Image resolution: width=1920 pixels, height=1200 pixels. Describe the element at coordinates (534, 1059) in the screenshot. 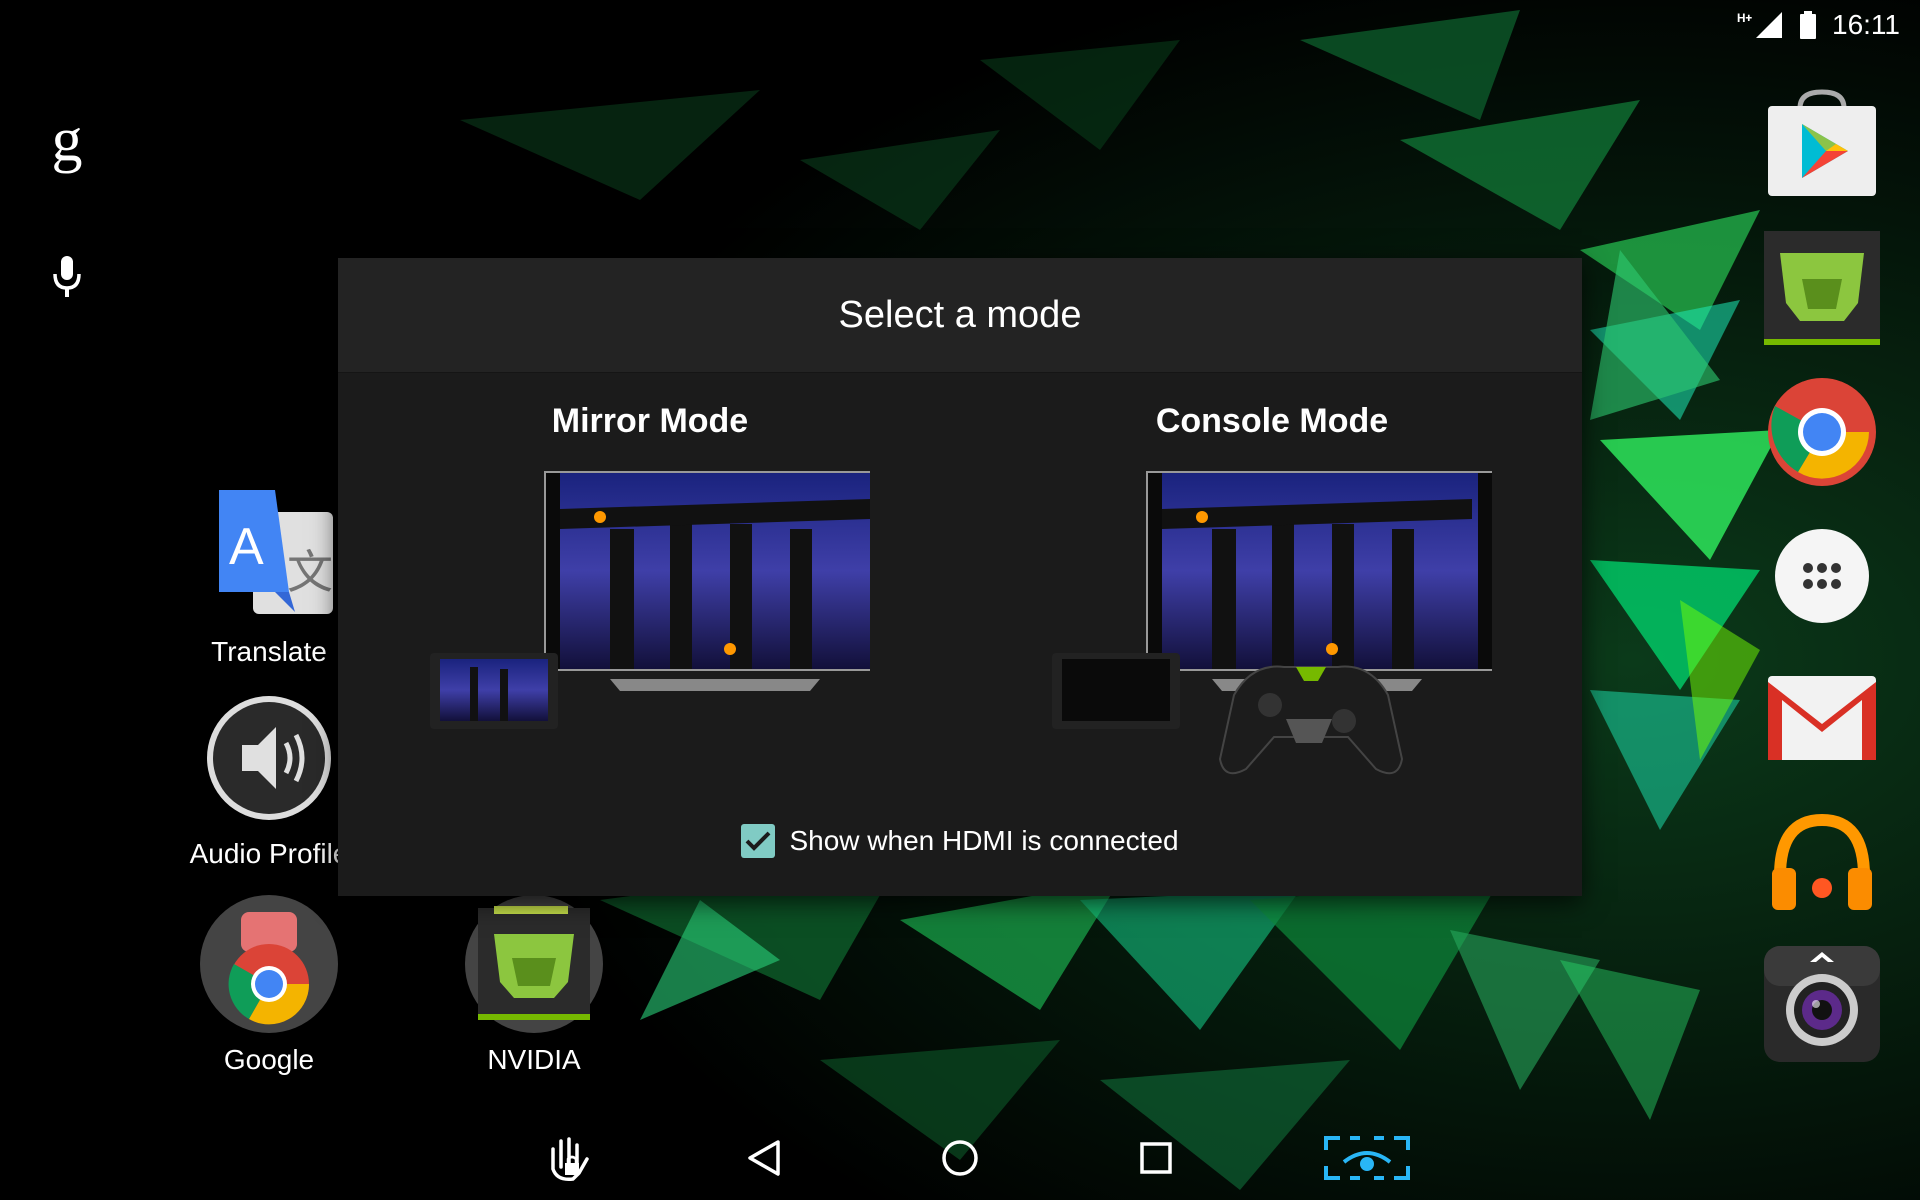

I see `desktop-app-label: NVIDIA` at that location.